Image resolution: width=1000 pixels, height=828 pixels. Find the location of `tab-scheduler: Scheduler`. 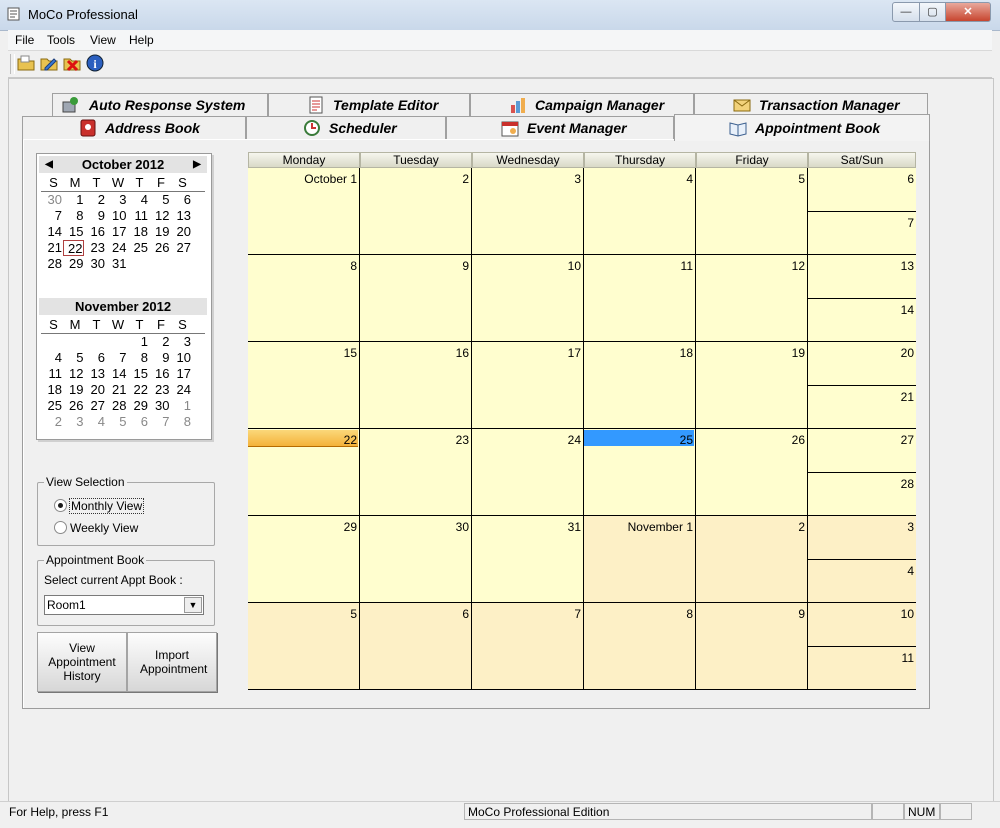

tab-scheduler: Scheduler is located at coordinates (346, 127).